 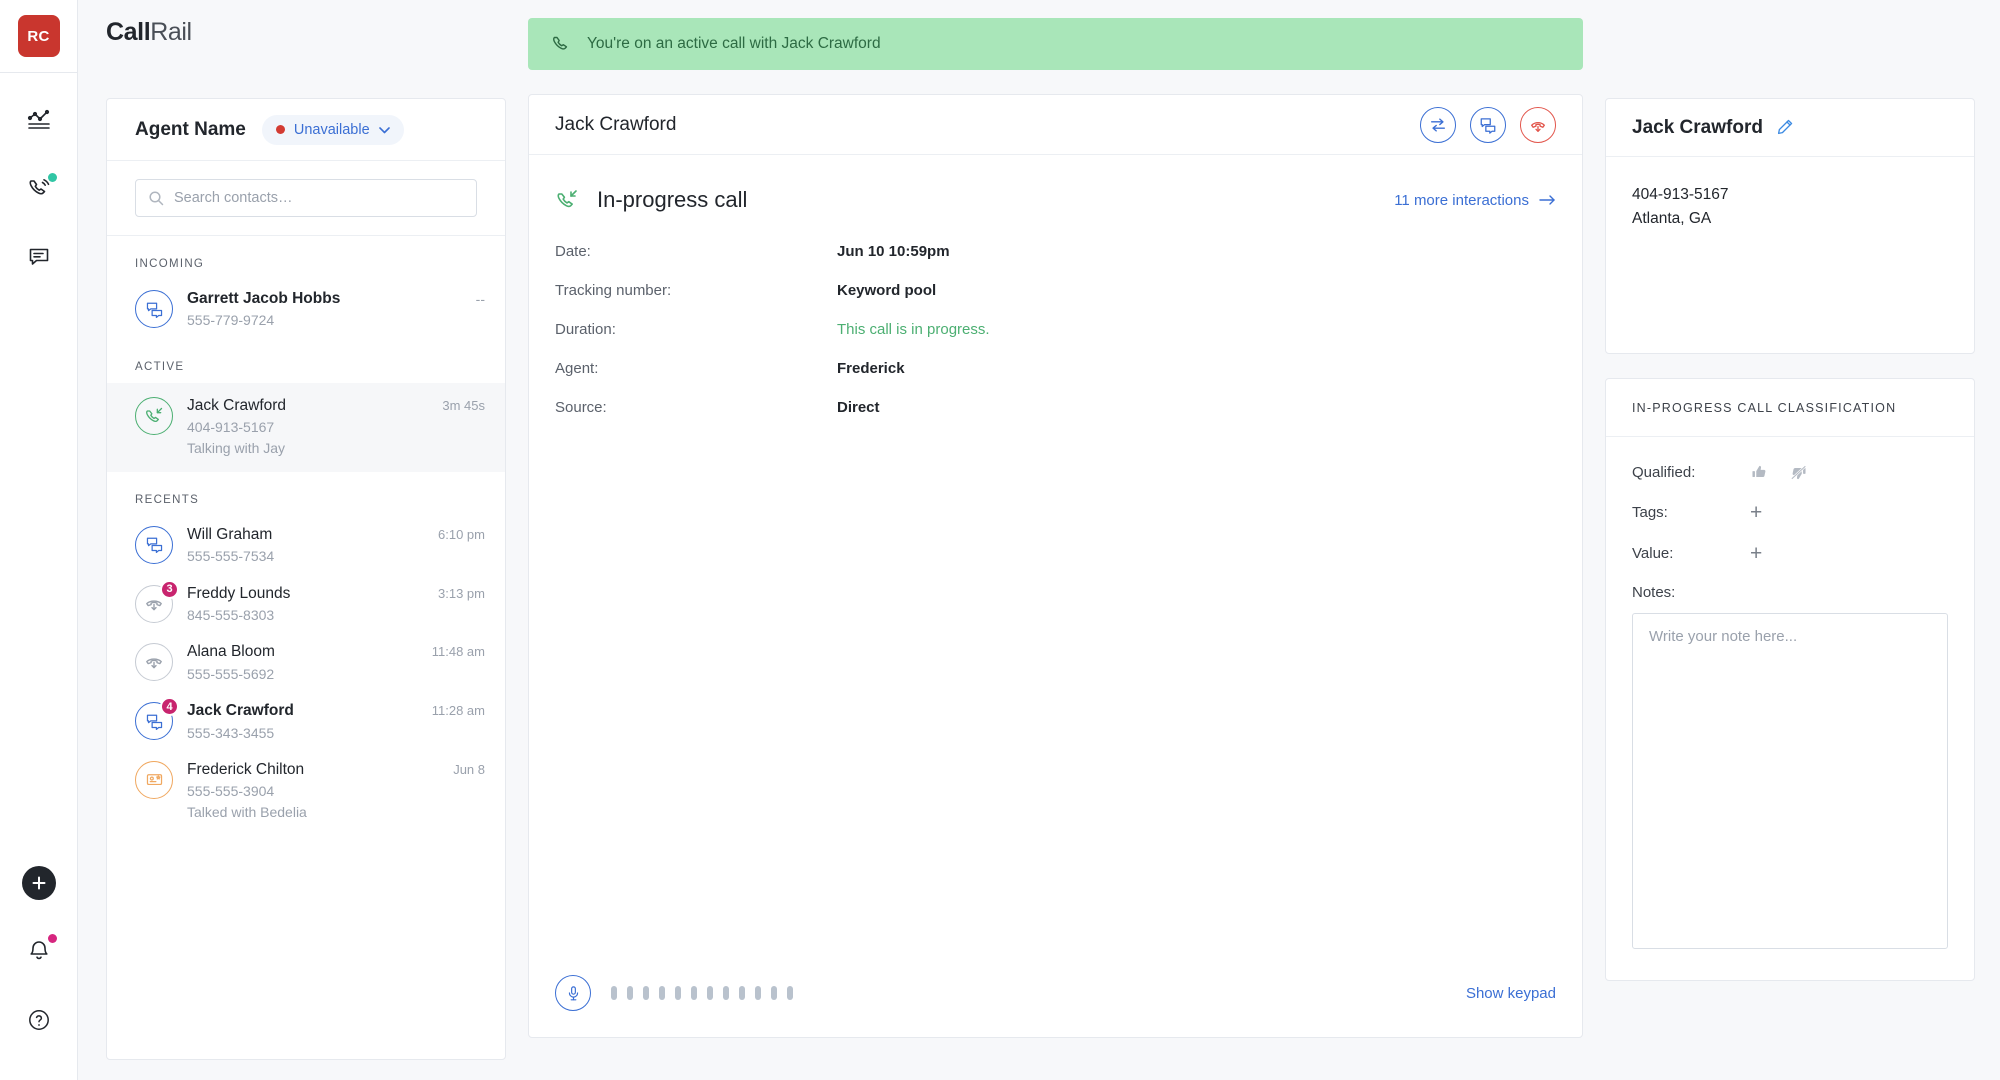 What do you see at coordinates (1055, 1006) in the screenshot?
I see `call-card-footer: Show keypad` at bounding box center [1055, 1006].